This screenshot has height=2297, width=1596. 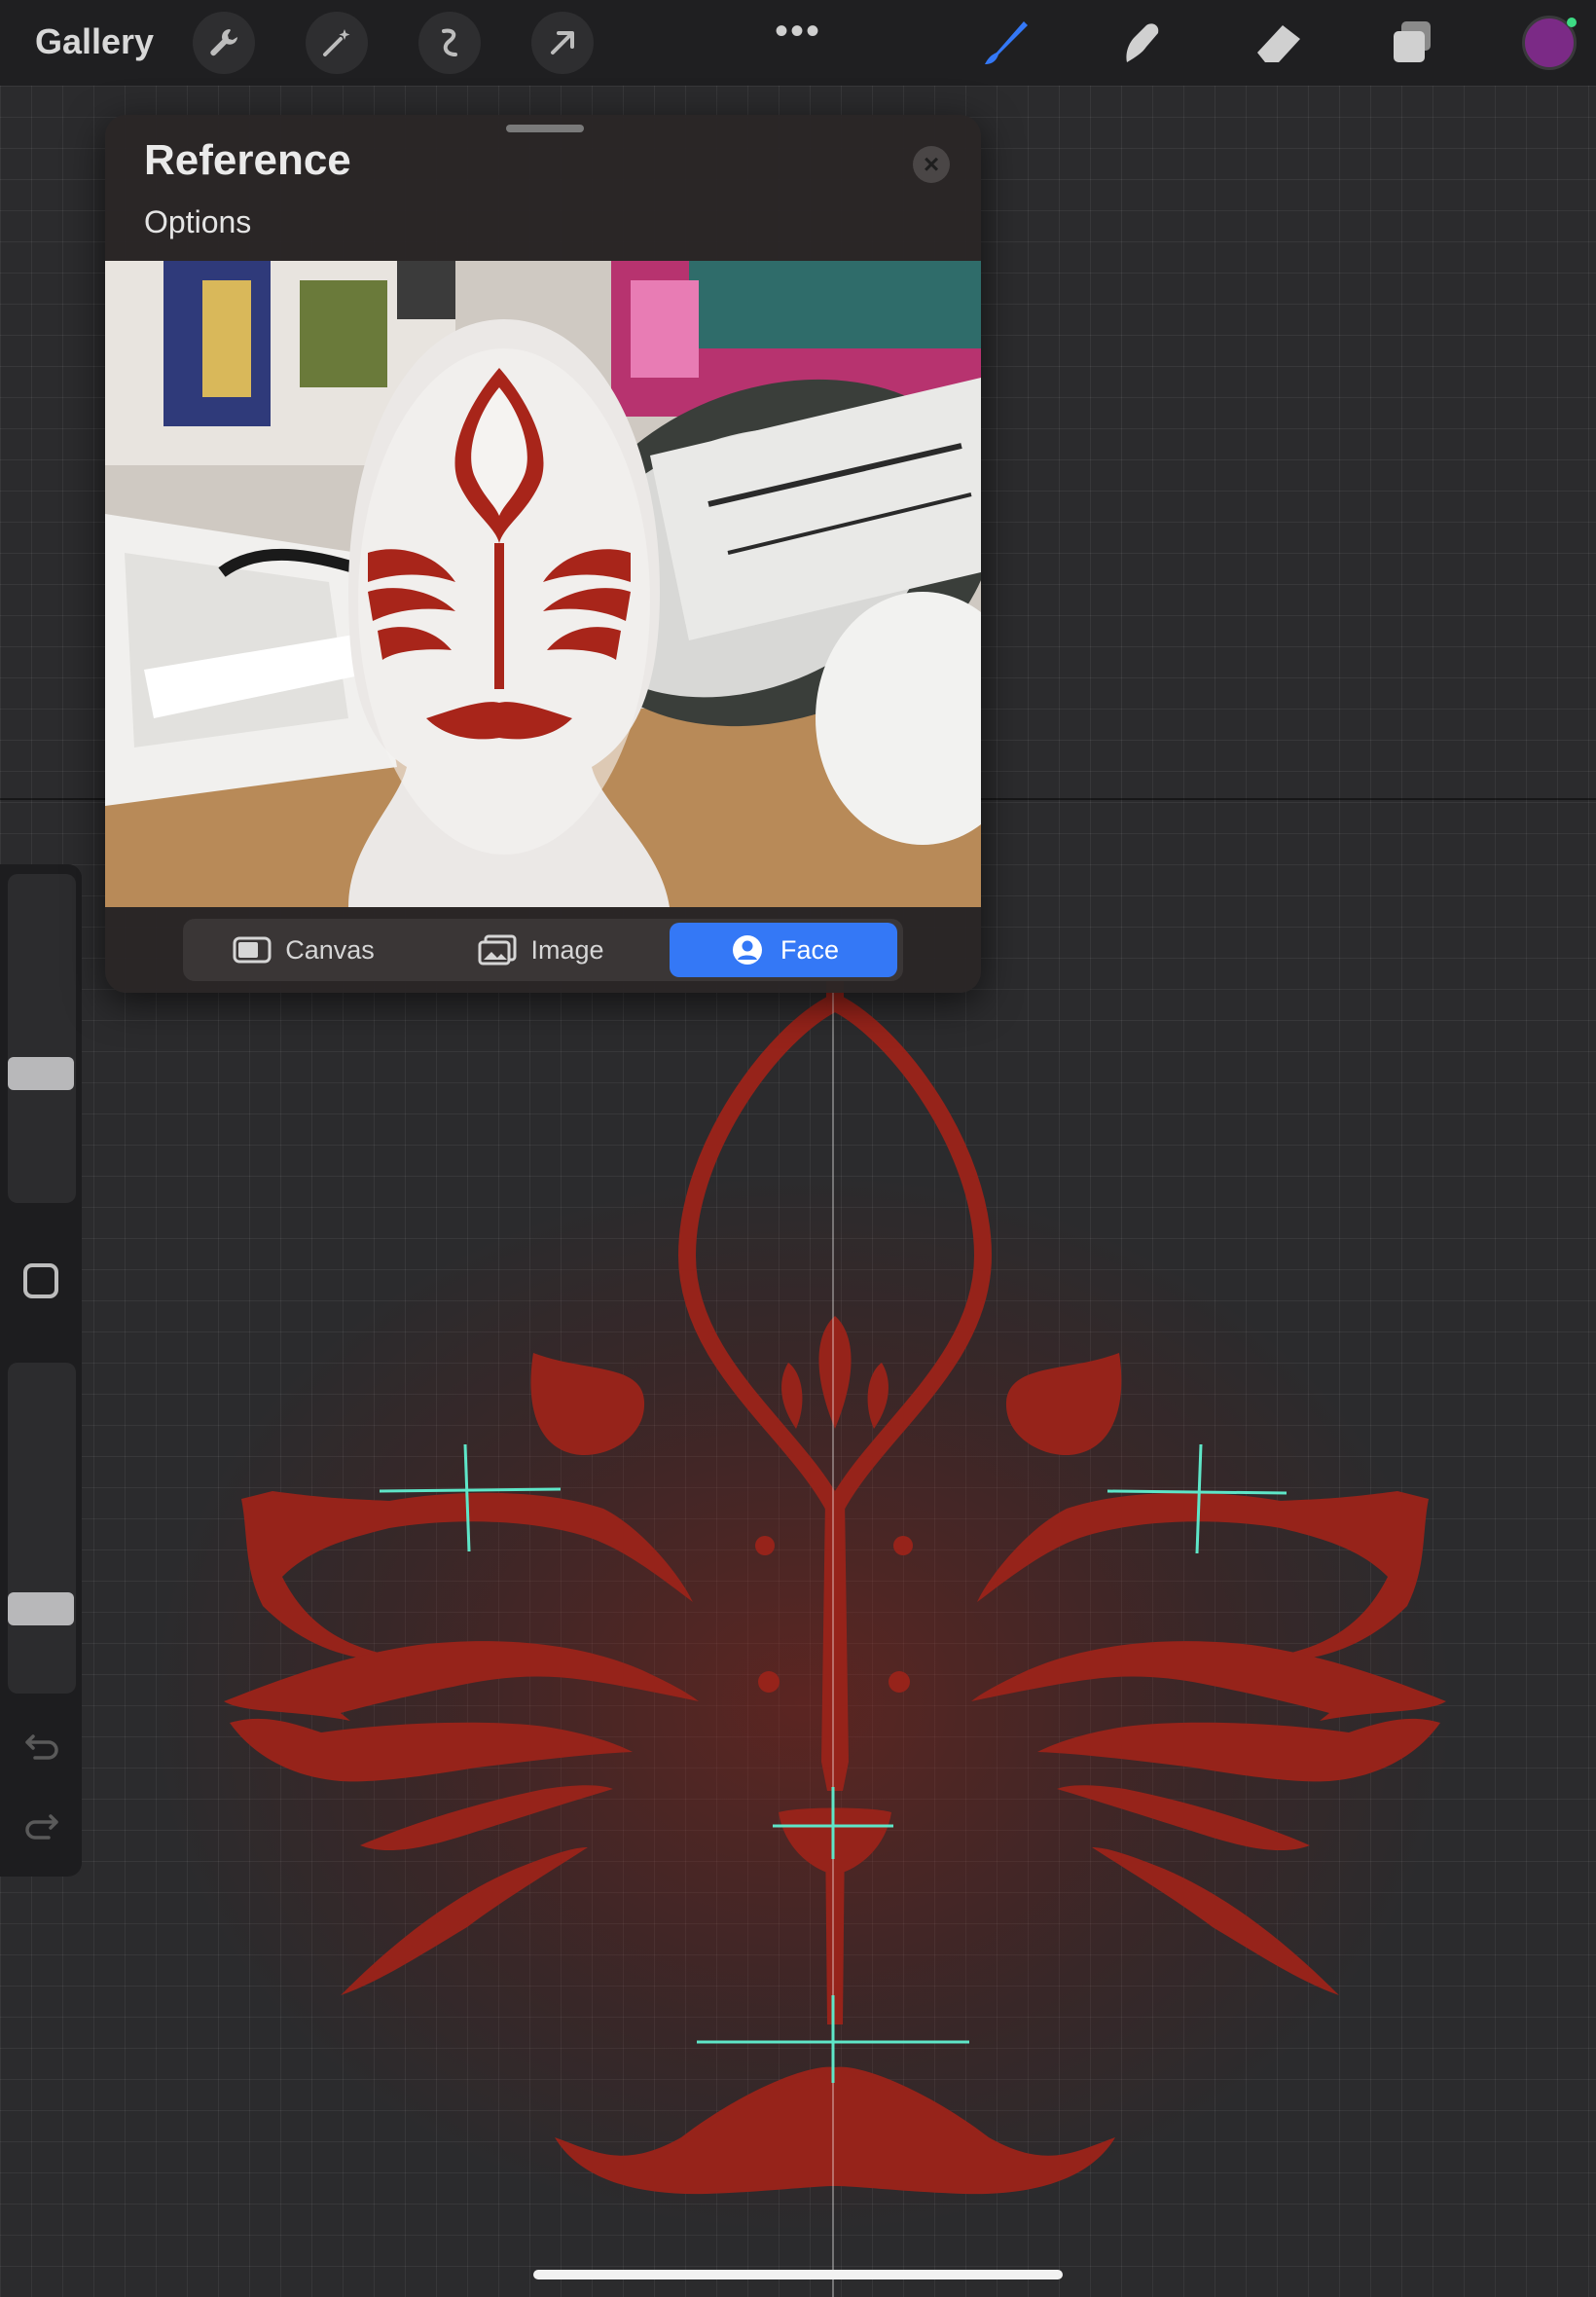 I want to click on right-brow-tear, so click(x=1063, y=1404).